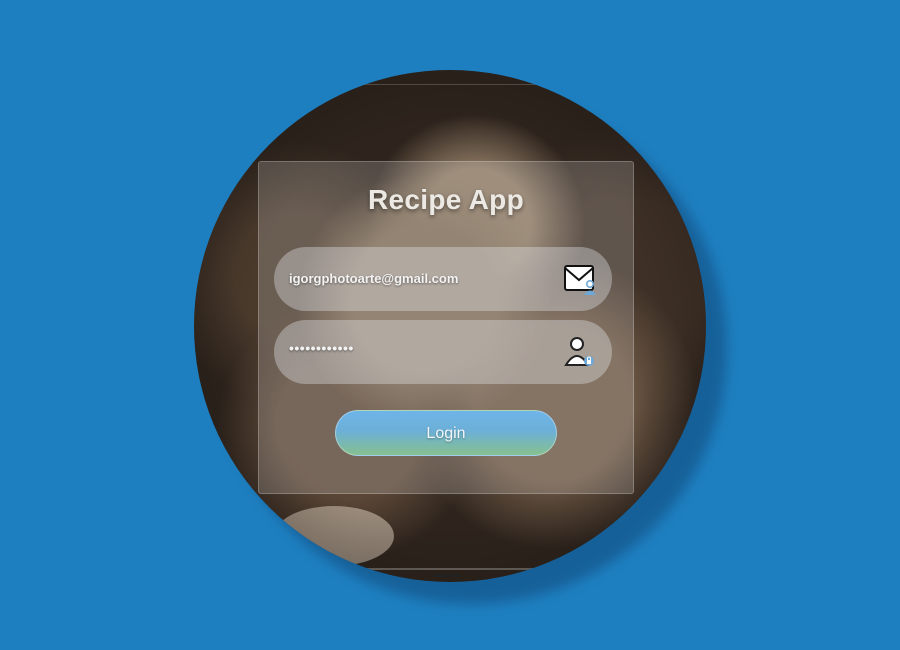 The height and width of the screenshot is (650, 900). What do you see at coordinates (450, 84) in the screenshot?
I see `status-bar` at bounding box center [450, 84].